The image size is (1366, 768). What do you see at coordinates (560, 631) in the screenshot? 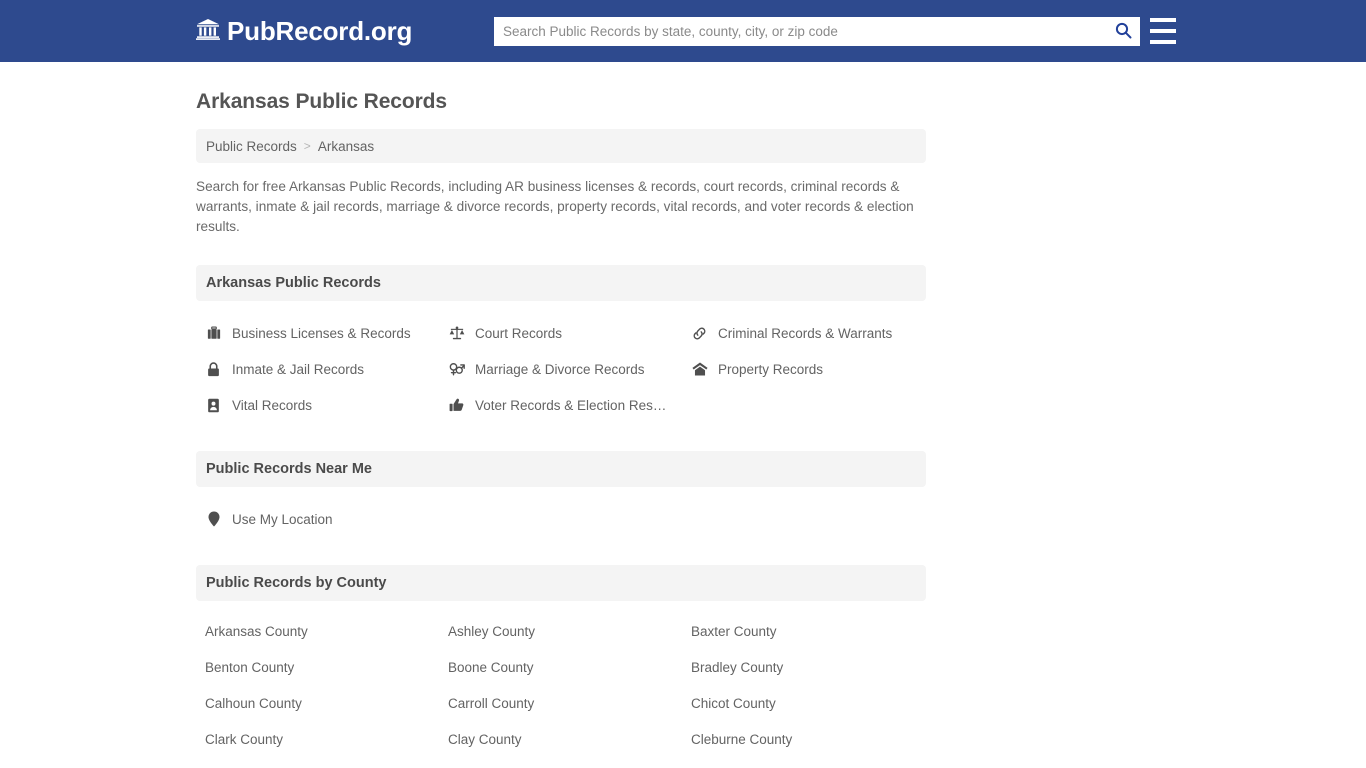
I see `county-cell: Ashley County` at bounding box center [560, 631].